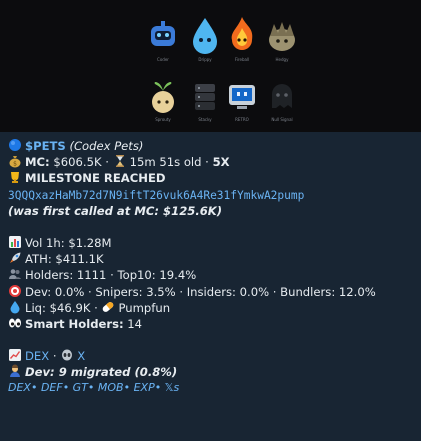 The width and height of the screenshot is (421, 441). I want to click on footer-links: DEX• DEF• GT• MOB• EXP• 𝕏s, so click(210, 388).